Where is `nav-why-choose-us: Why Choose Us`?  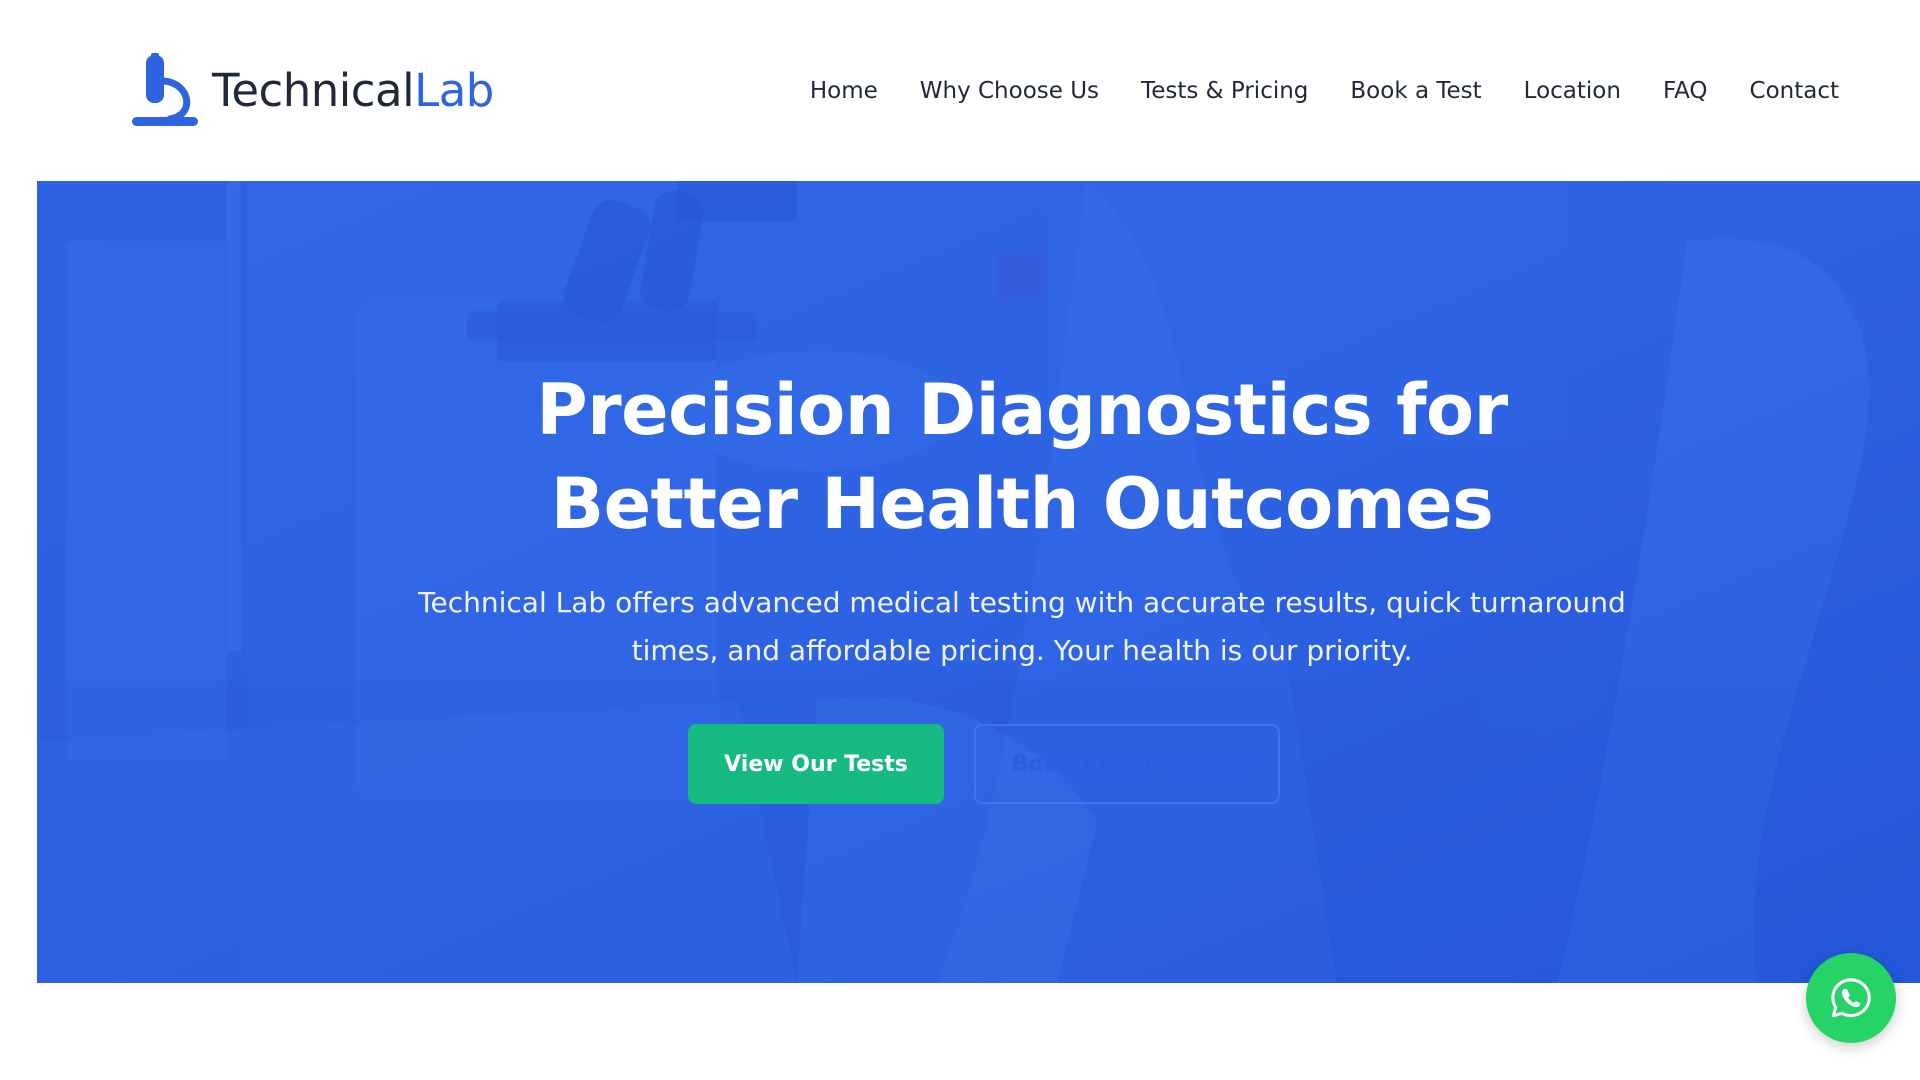
nav-why-choose-us: Why Choose Us is located at coordinates (1009, 91).